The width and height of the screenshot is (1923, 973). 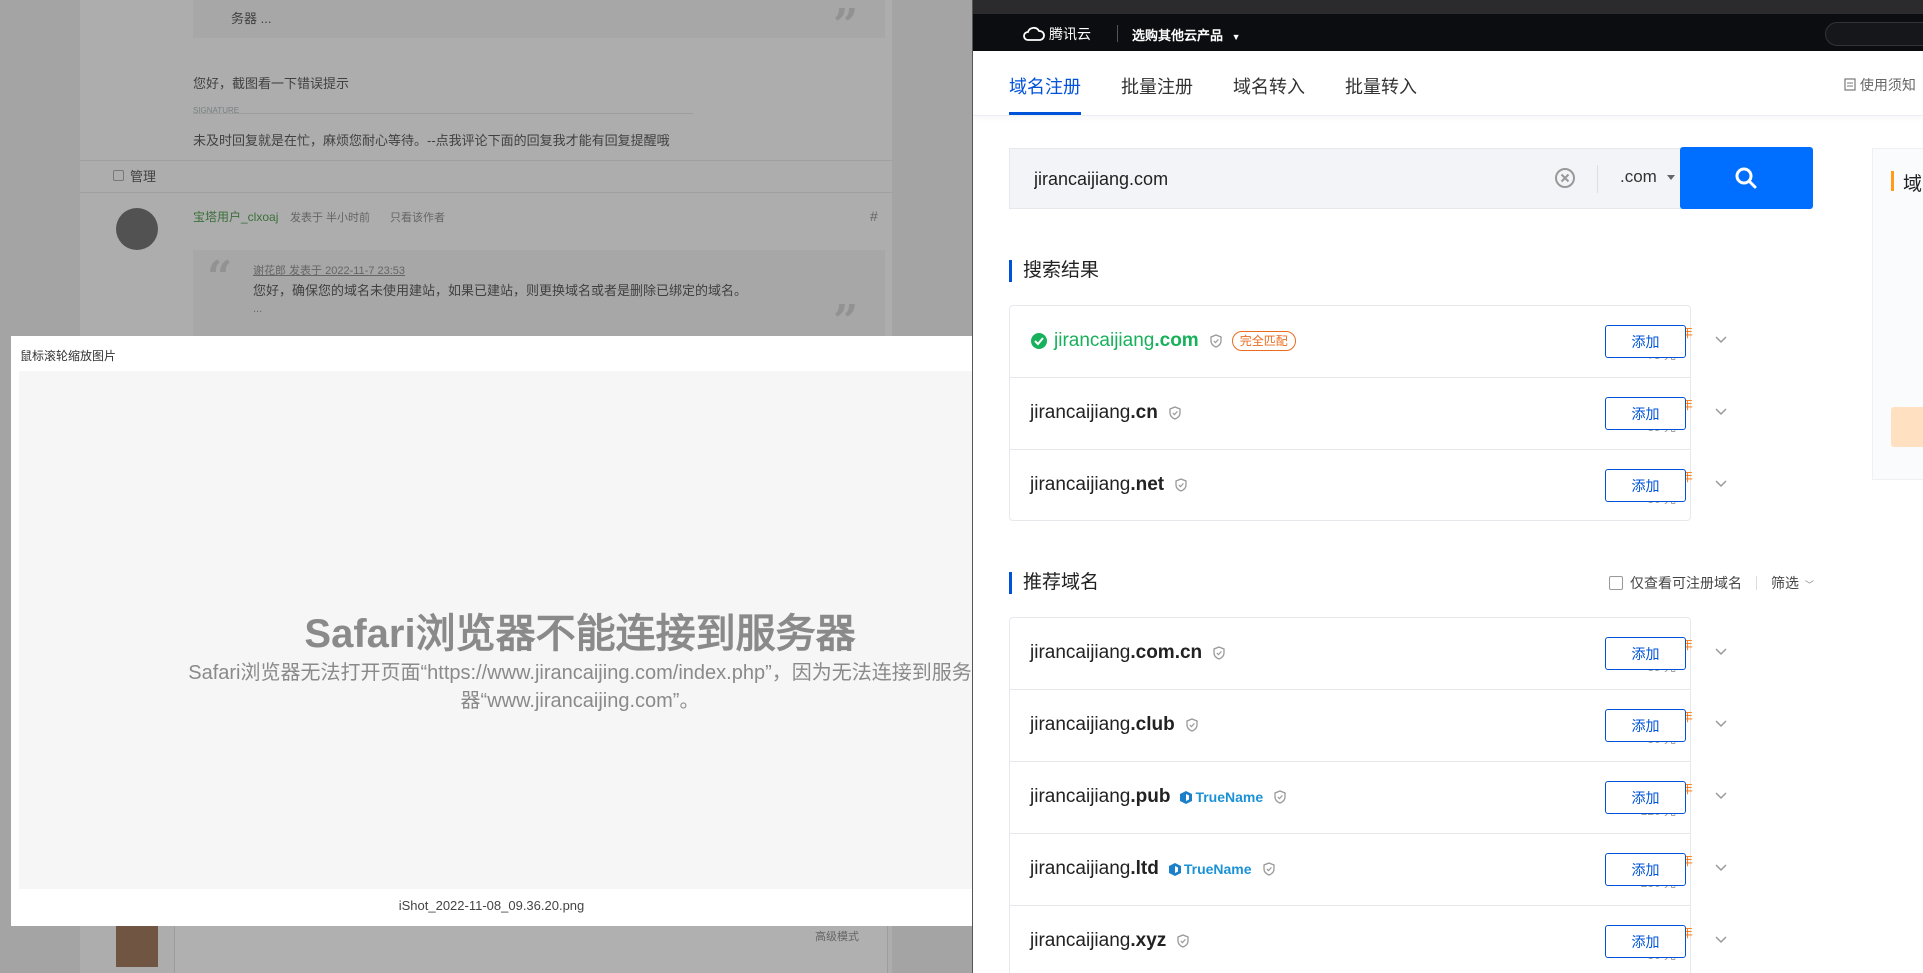 I want to click on domain-row: jirancaijiang.cn36元/首年39 元添加, so click(x=1368, y=414).